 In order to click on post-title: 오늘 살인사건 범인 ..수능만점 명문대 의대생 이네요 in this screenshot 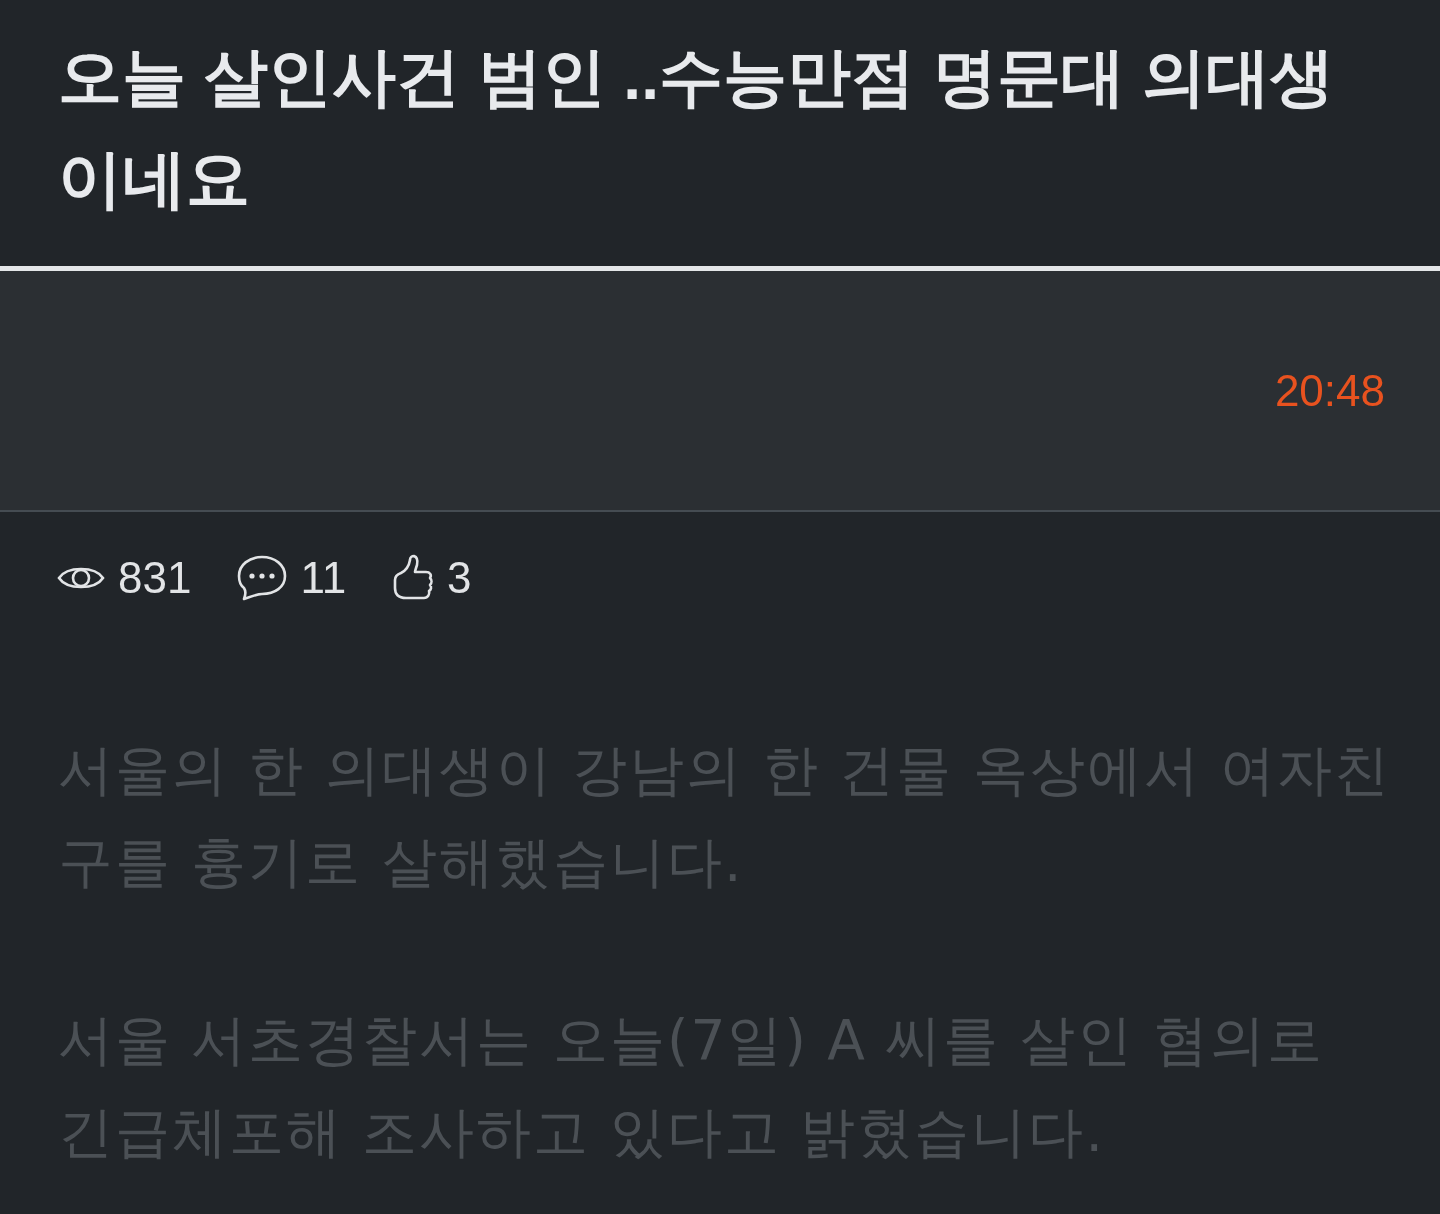, I will do `click(697, 128)`.